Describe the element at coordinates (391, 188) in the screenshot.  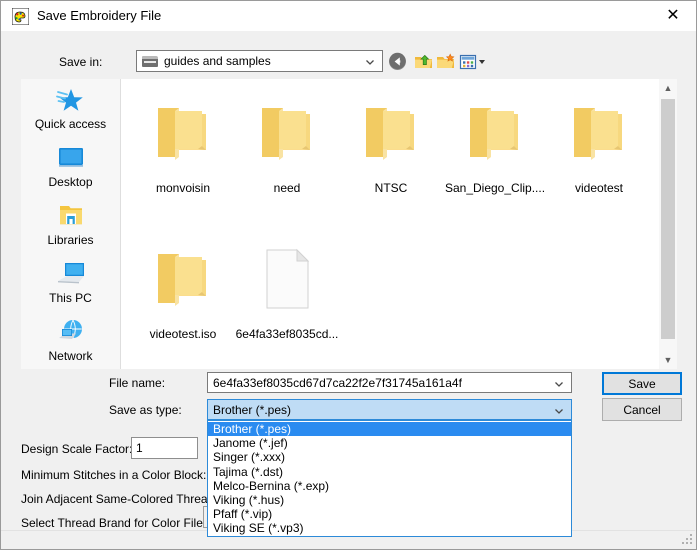
I see `file-name-label: NTSC` at that location.